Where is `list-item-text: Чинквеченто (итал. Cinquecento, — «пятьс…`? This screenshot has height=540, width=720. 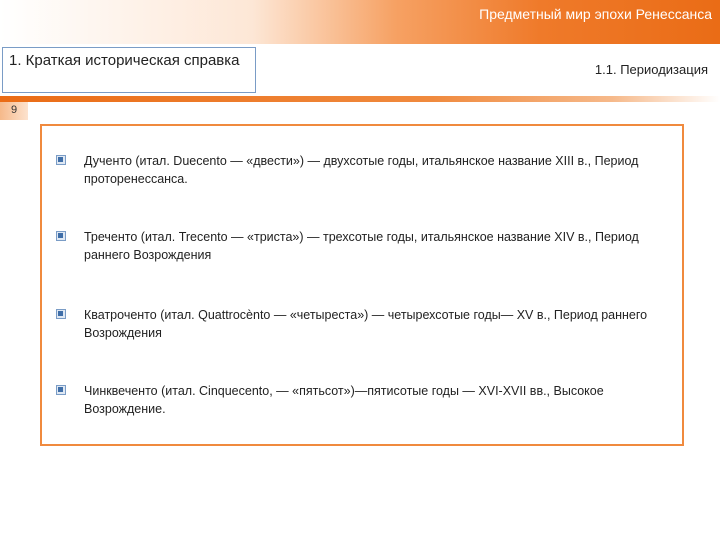
list-item-text: Чинквеченто (итал. Cinquecento, — «пятьс… is located at coordinates (344, 400).